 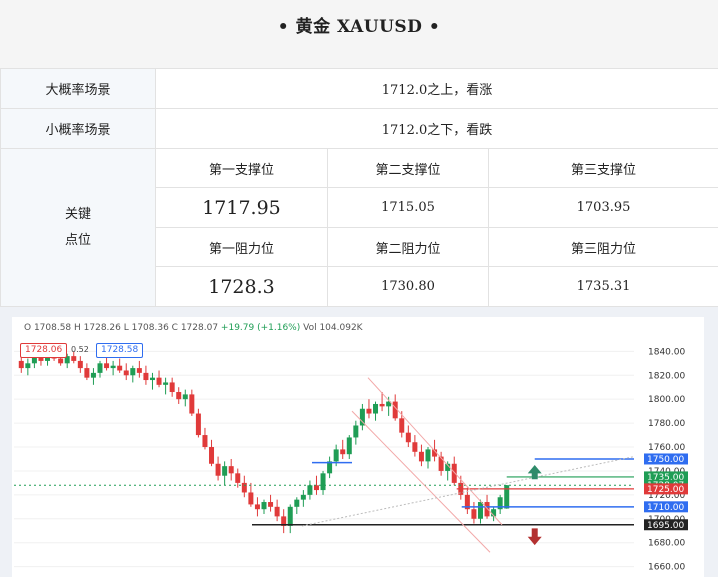 What do you see at coordinates (665, 526) in the screenshot?
I see `price-label-text: 1695.00` at bounding box center [665, 526].